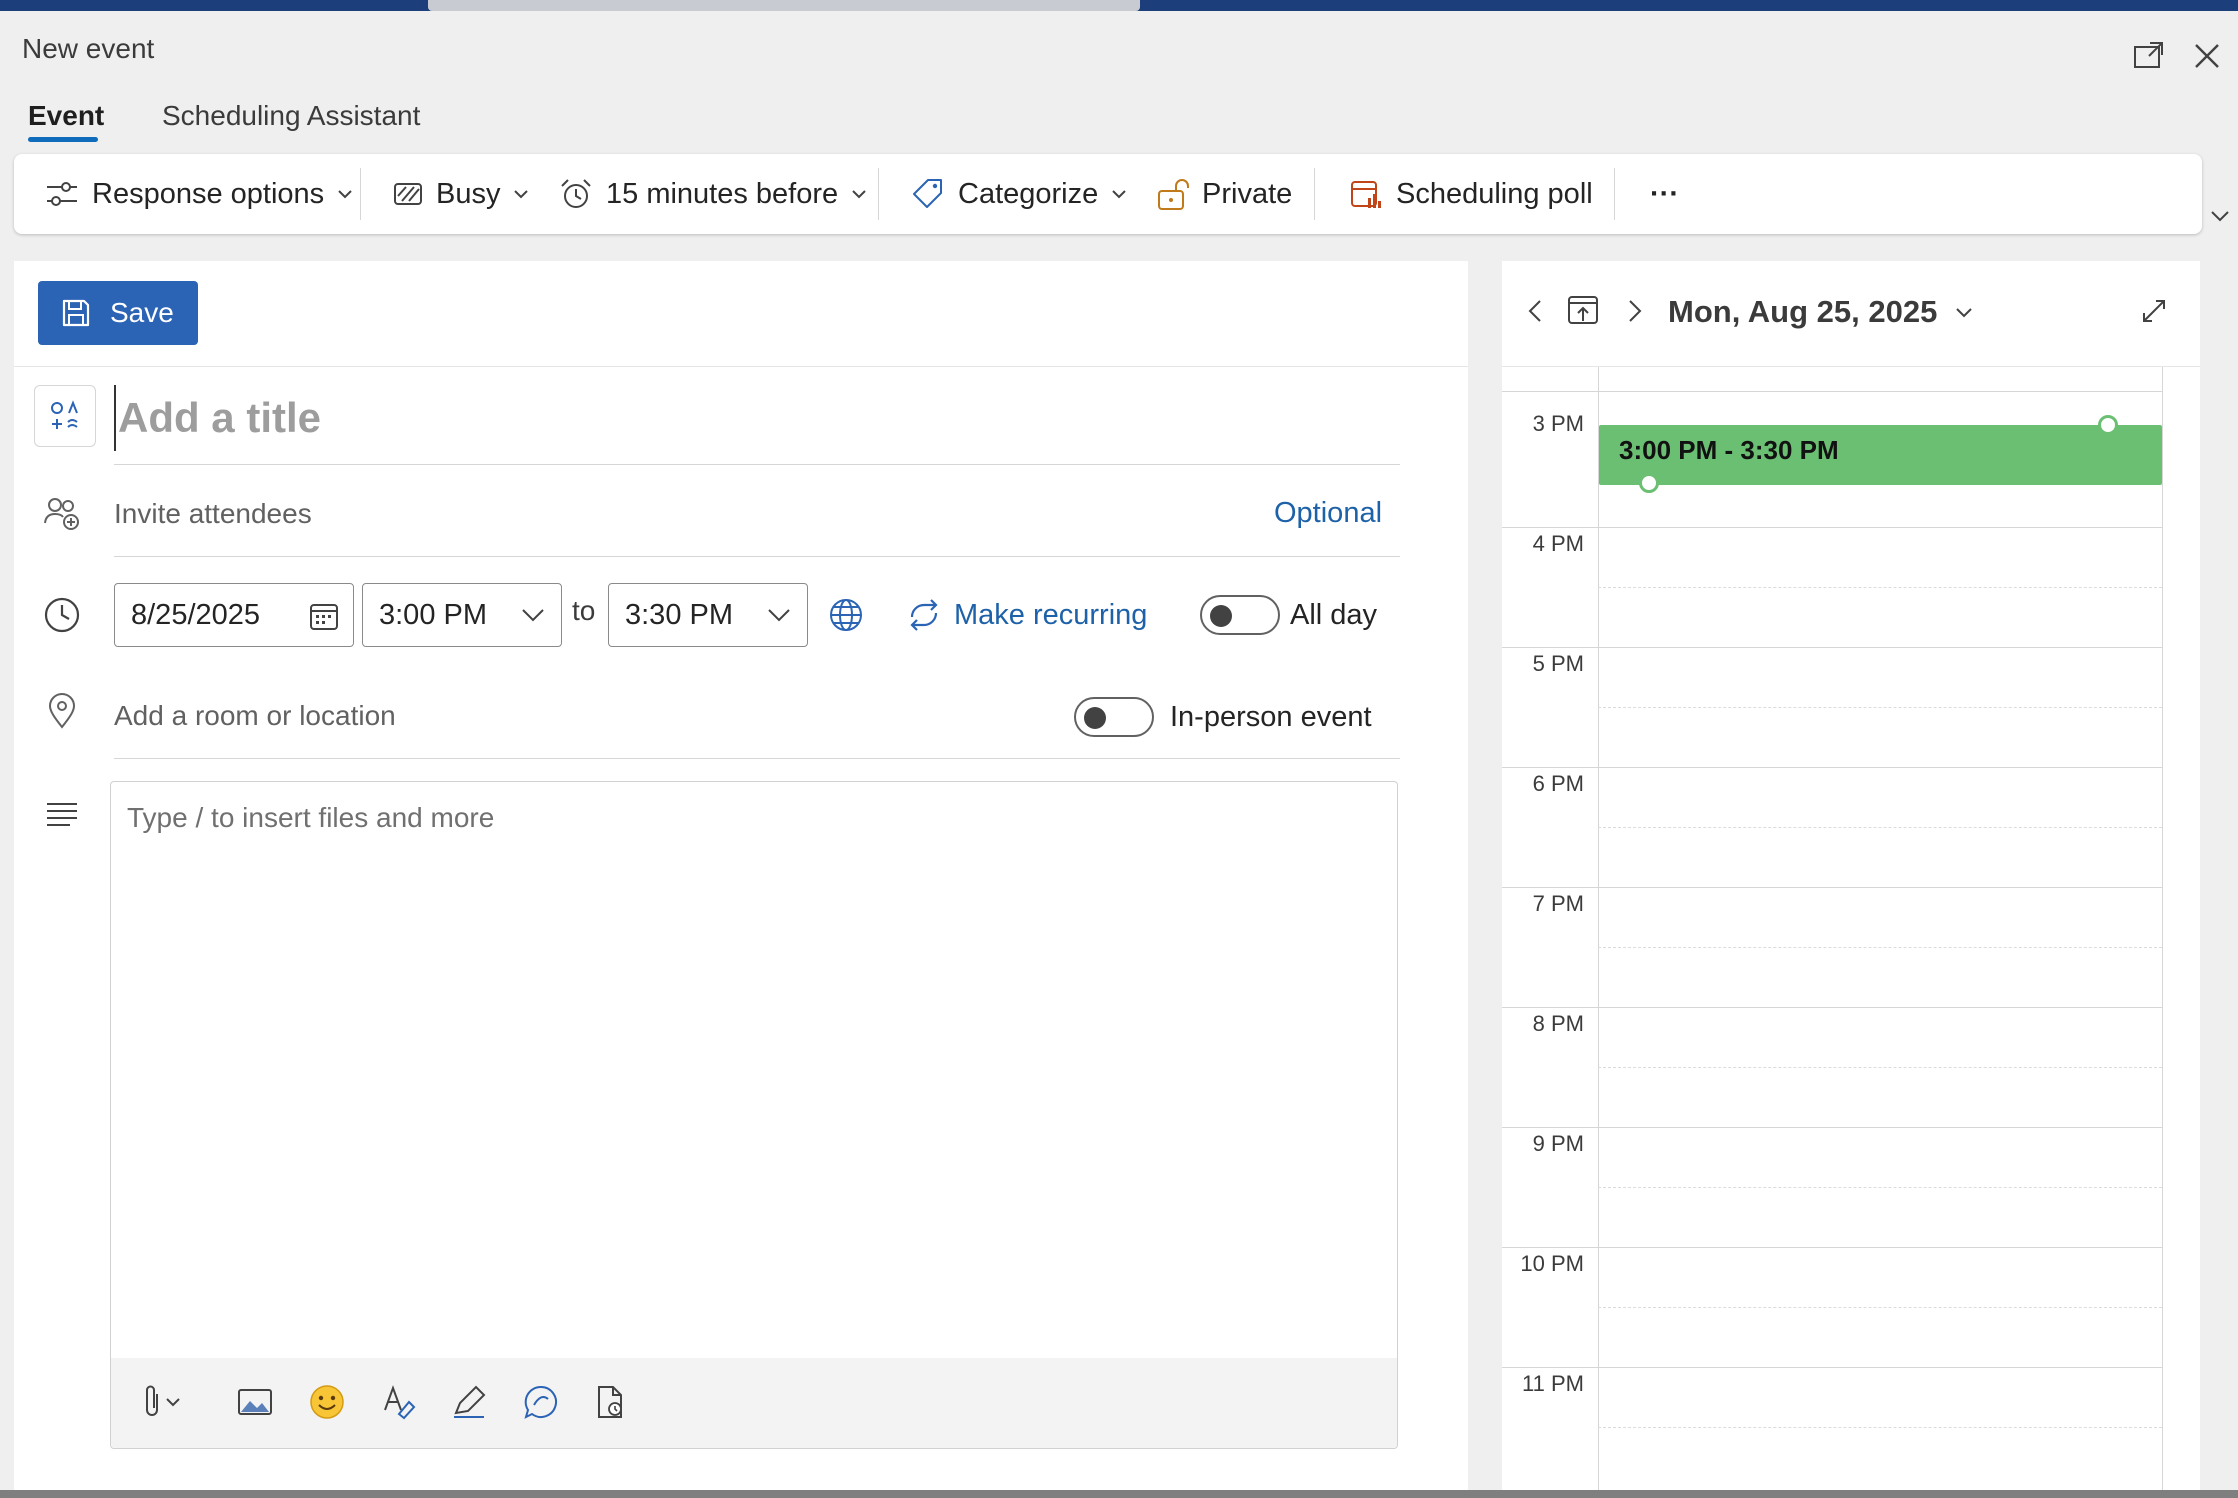 The height and width of the screenshot is (1498, 2238). I want to click on end-time-value: 3:30 PM, so click(679, 614).